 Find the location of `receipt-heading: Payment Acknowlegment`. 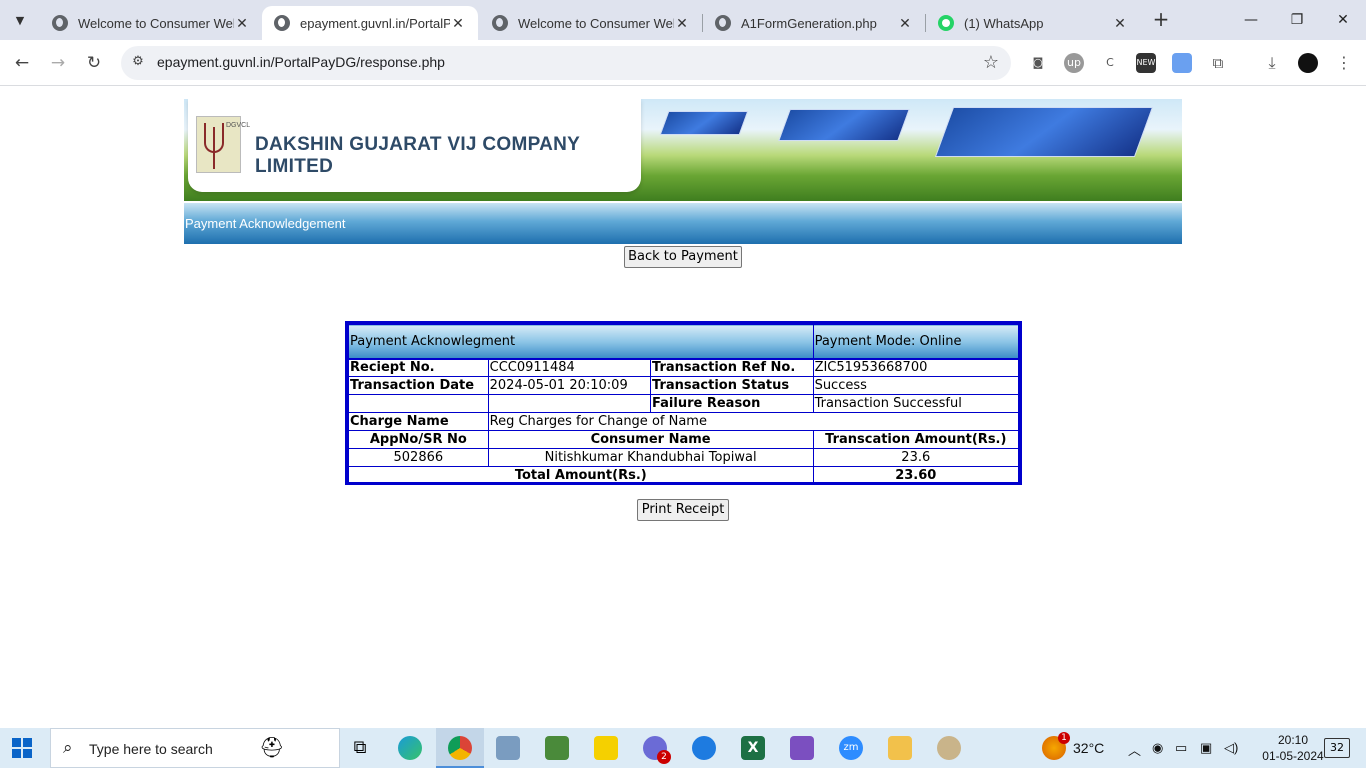

receipt-heading: Payment Acknowlegment is located at coordinates (581, 342).